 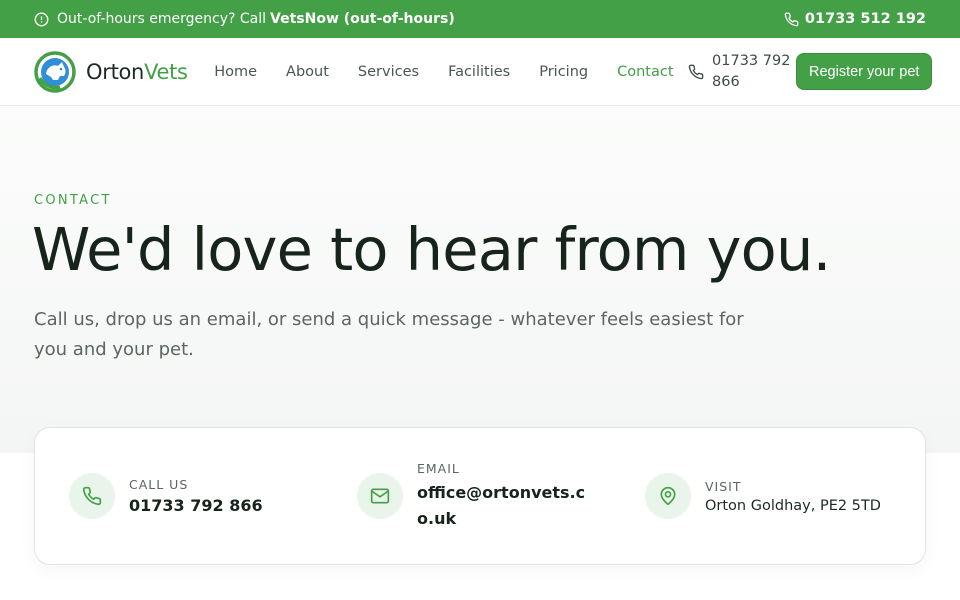 I want to click on nav-item-pricing: Pricing, so click(x=564, y=72).